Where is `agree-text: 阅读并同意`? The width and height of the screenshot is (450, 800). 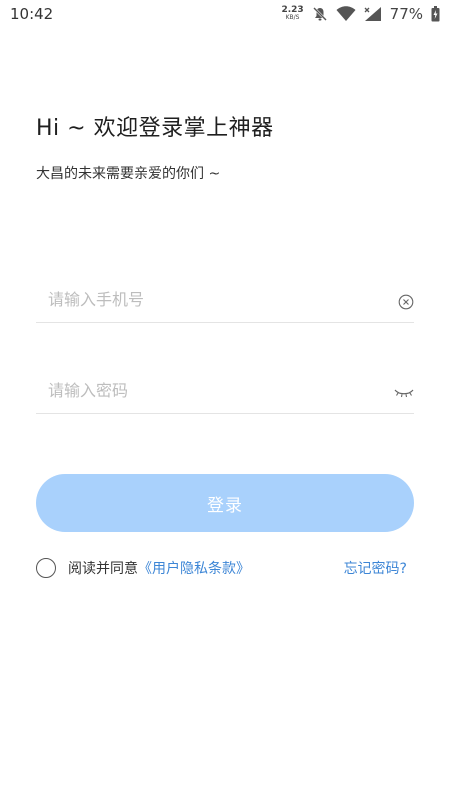
agree-text: 阅读并同意 is located at coordinates (103, 569).